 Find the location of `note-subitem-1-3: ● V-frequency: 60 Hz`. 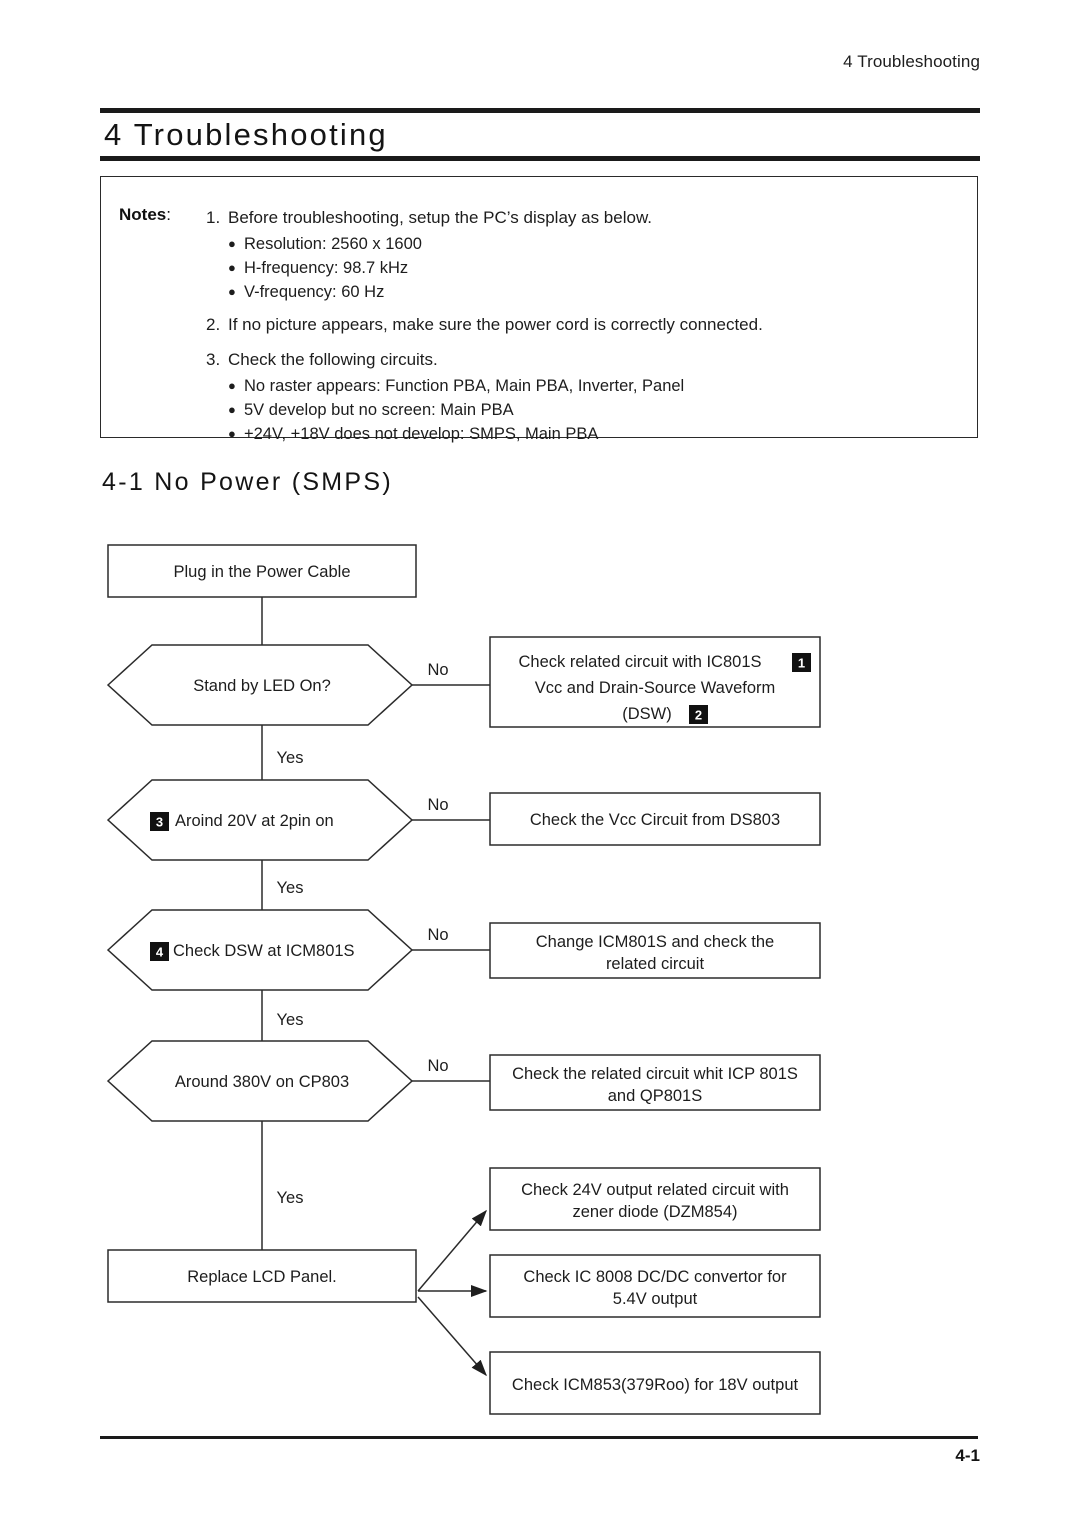

note-subitem-1-3: ● V-frequency: 60 Hz is located at coordinates (592, 292).